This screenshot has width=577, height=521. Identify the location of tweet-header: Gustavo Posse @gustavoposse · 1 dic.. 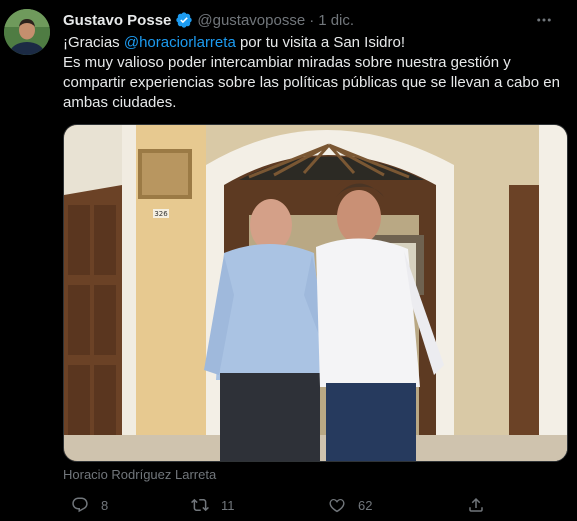
(315, 20).